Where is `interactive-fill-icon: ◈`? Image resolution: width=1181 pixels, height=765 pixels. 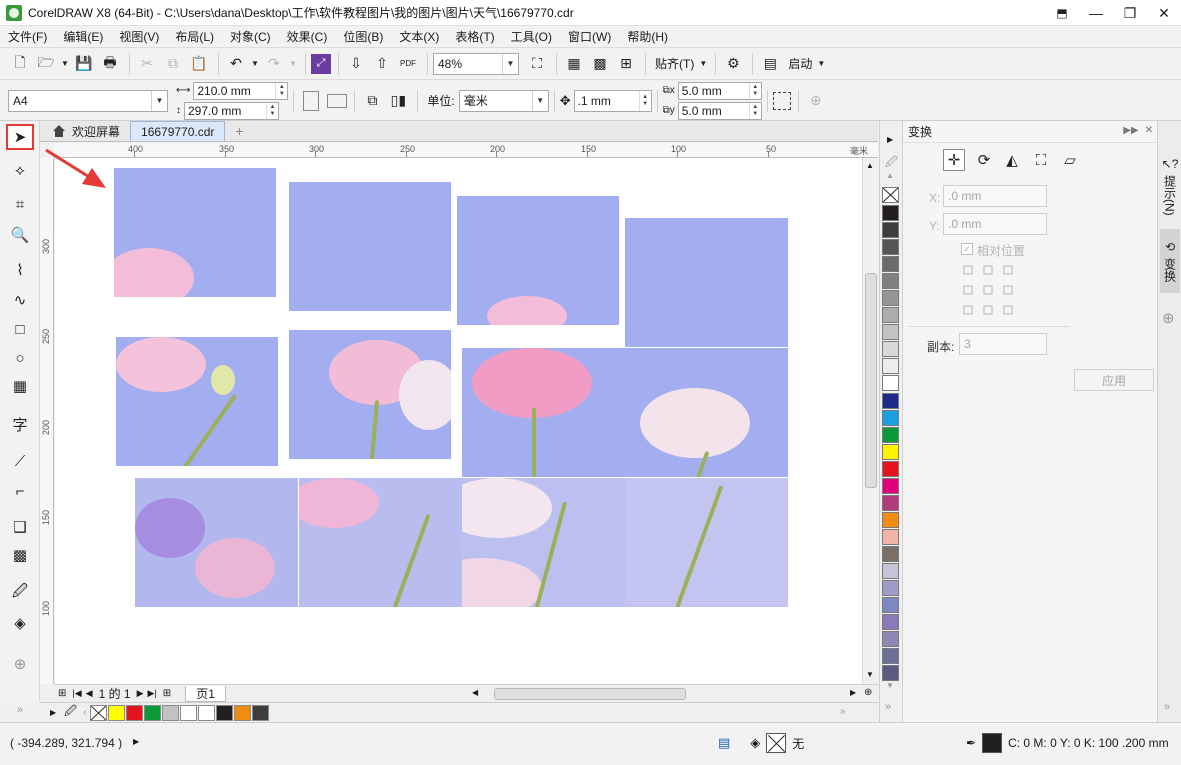 interactive-fill-icon: ◈ is located at coordinates (20, 623).